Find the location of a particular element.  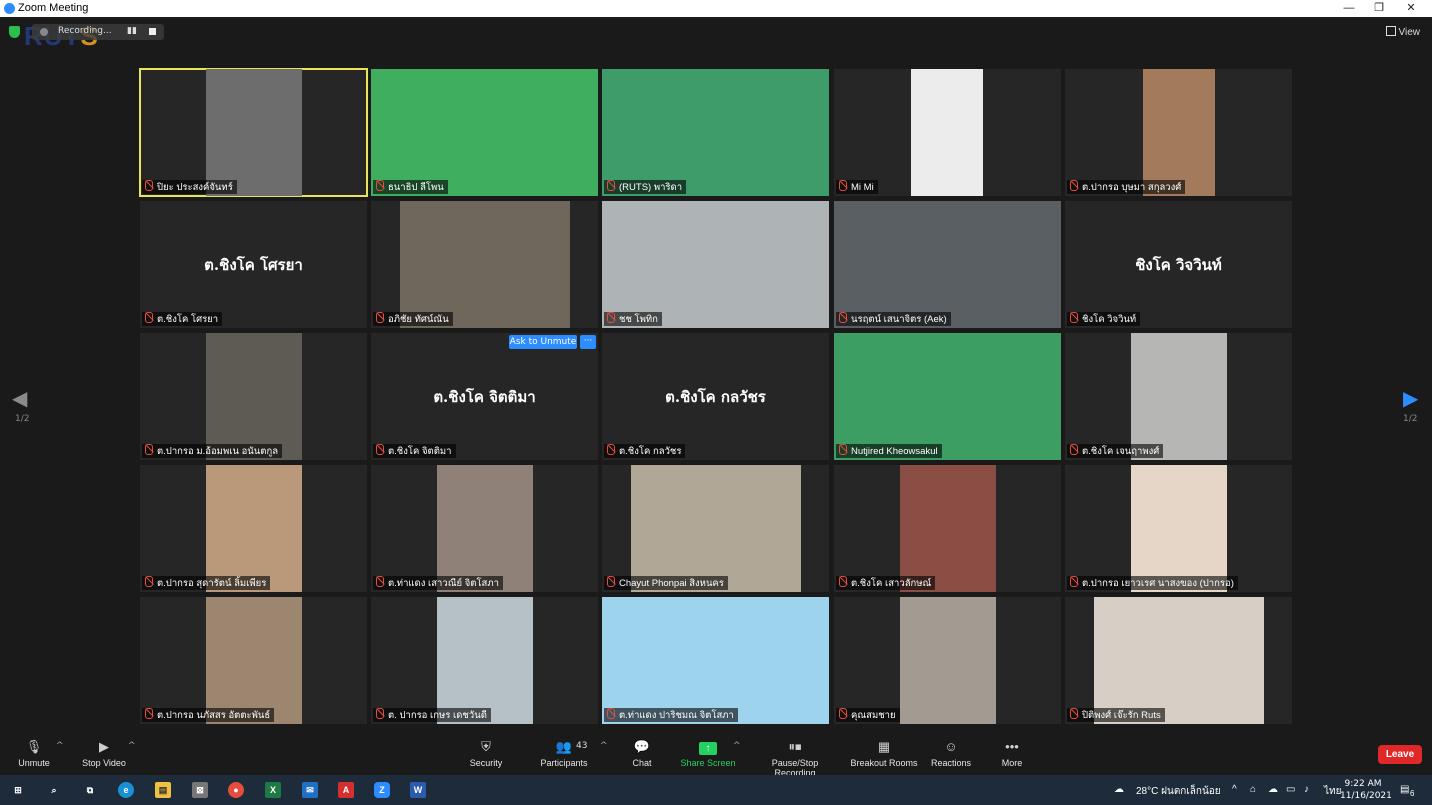

previous-page-arrow-icon: ◀ is located at coordinates (19, 398).